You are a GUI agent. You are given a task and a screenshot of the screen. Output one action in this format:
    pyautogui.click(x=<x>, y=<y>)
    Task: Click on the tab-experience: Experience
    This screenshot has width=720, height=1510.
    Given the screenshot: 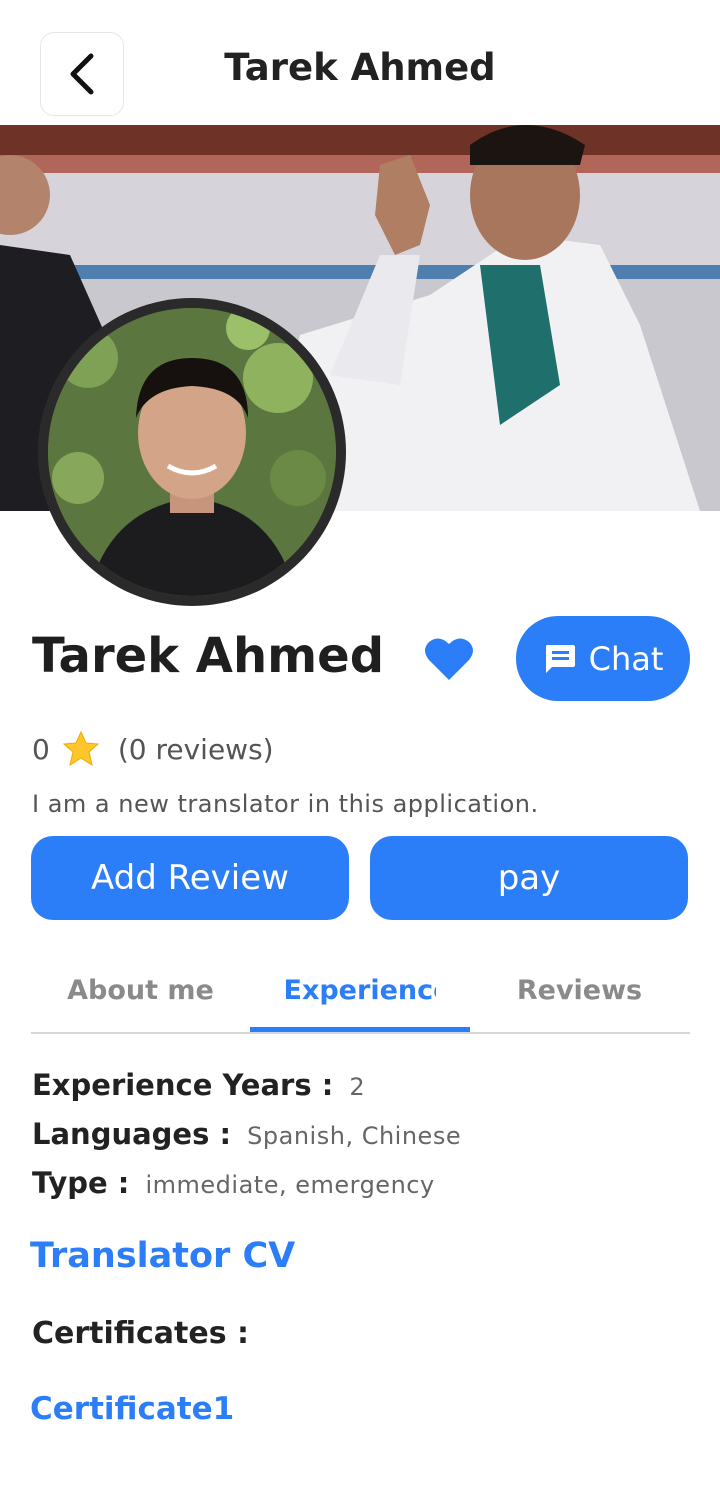 What is the action you would take?
    pyautogui.click(x=359, y=990)
    